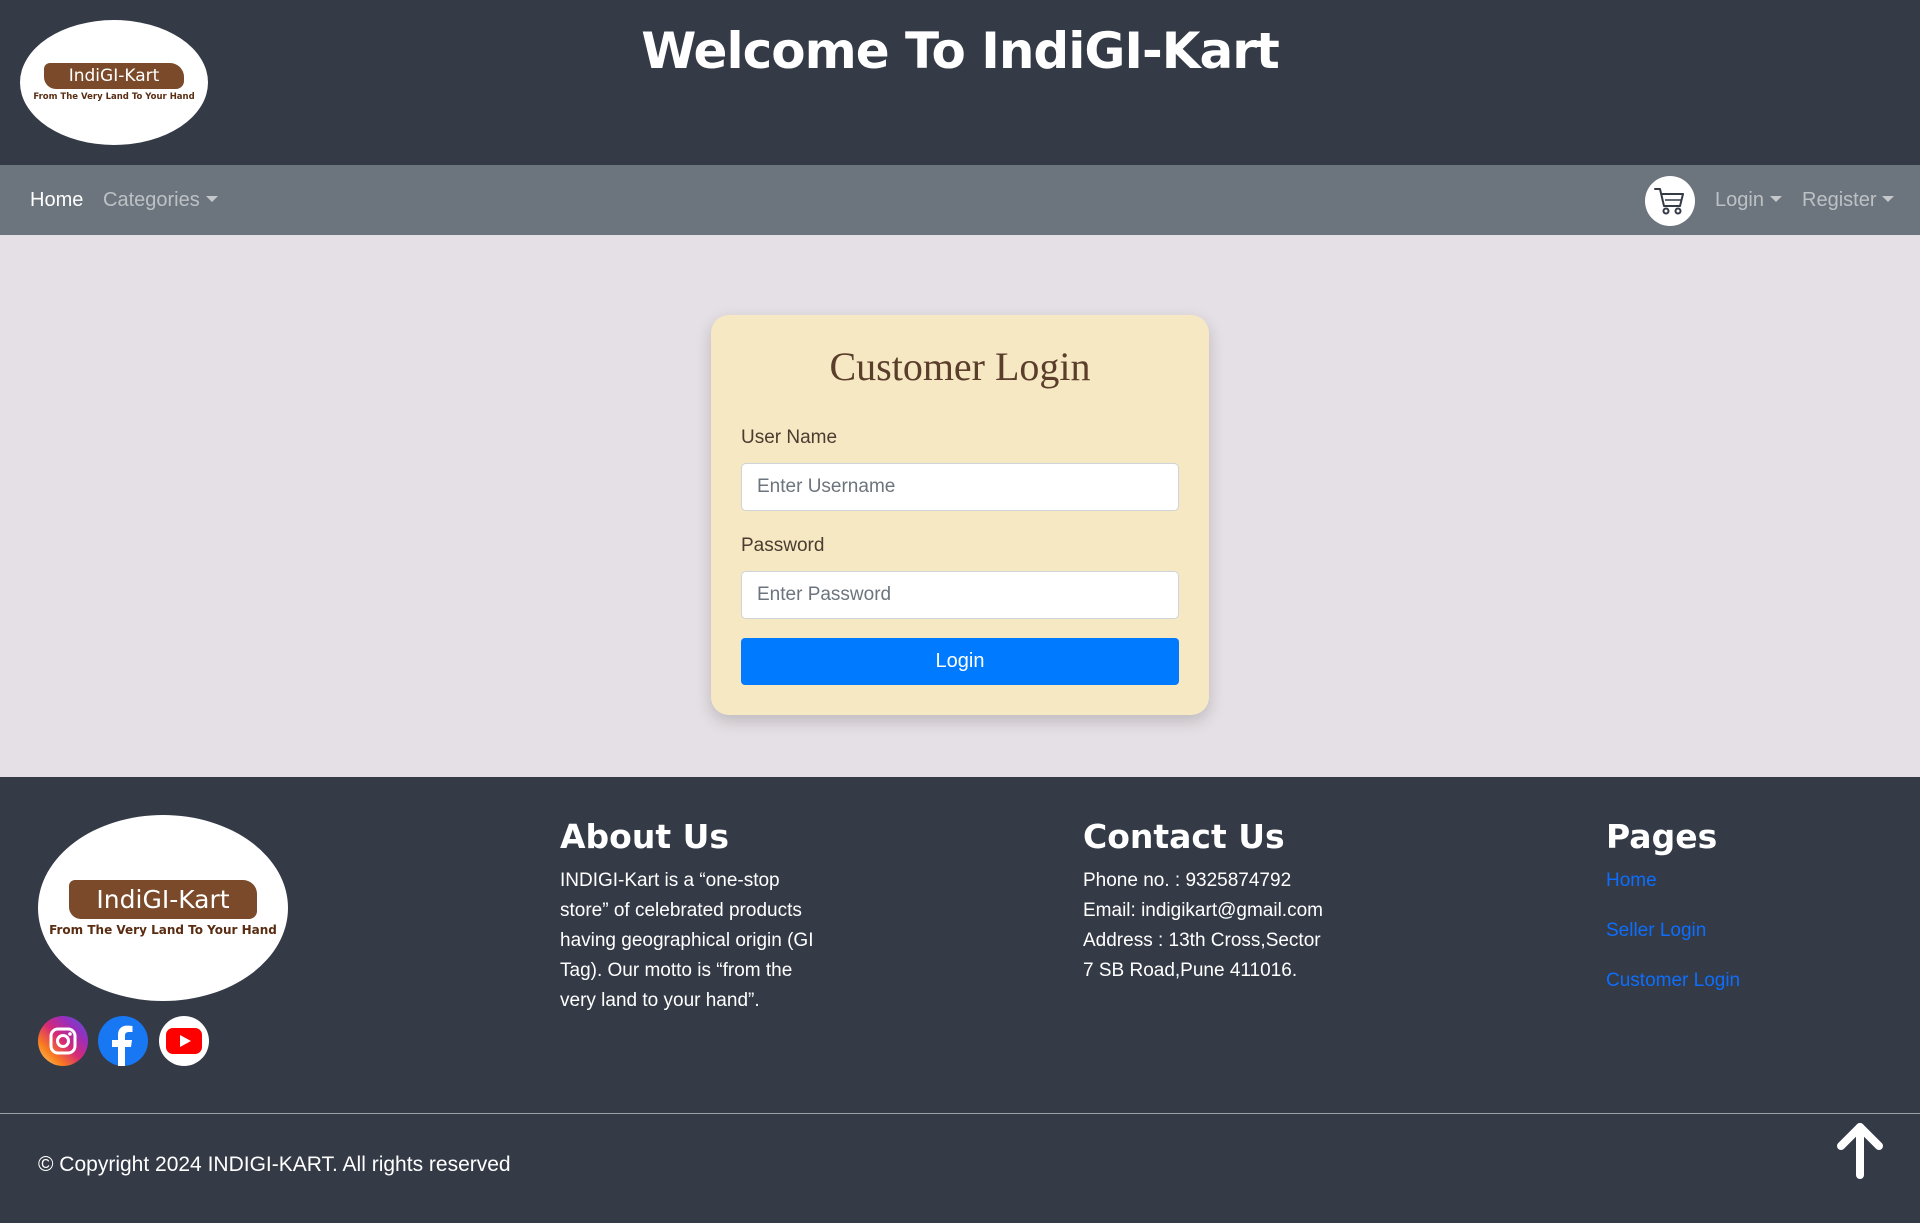 The height and width of the screenshot is (1227, 1920). I want to click on nav-register-label: Register, so click(1839, 200).